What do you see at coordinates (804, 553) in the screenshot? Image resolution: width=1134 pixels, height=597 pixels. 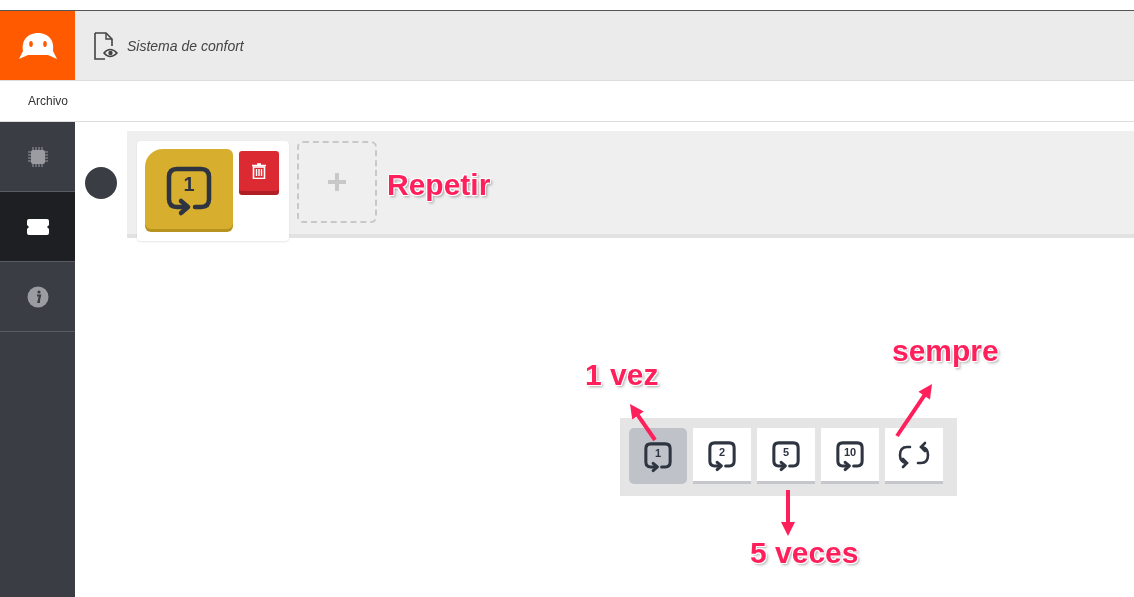 I see `annotation-label: 5 veces` at bounding box center [804, 553].